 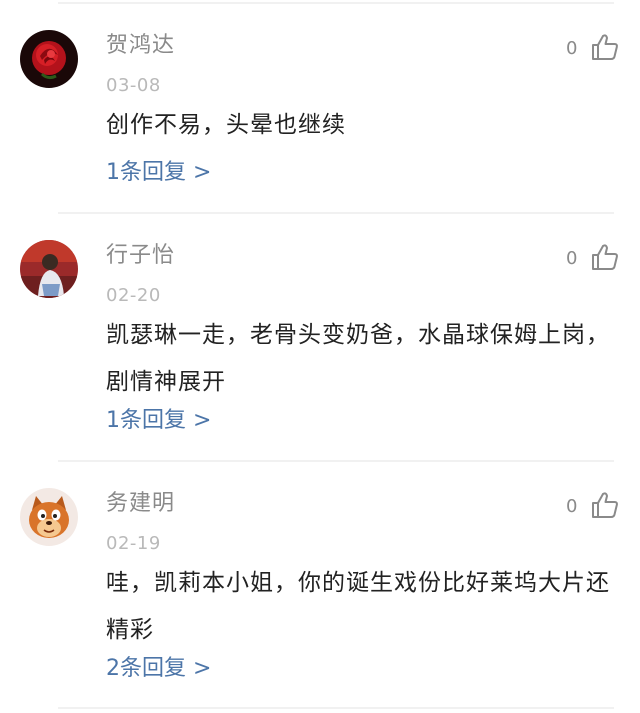 What do you see at coordinates (226, 125) in the screenshot?
I see `comment-text: 创作不易，头晕也继续` at bounding box center [226, 125].